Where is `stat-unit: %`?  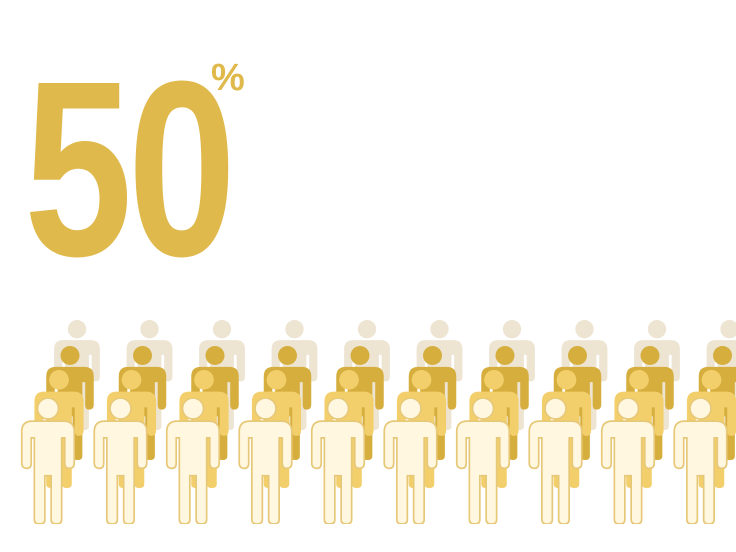
stat-unit: % is located at coordinates (228, 78).